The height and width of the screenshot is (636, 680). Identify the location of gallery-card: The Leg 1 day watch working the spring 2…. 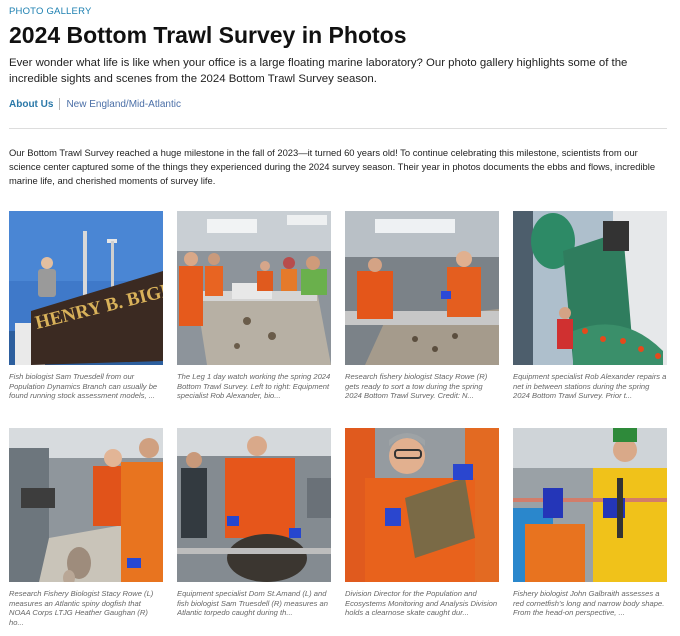
(254, 311).